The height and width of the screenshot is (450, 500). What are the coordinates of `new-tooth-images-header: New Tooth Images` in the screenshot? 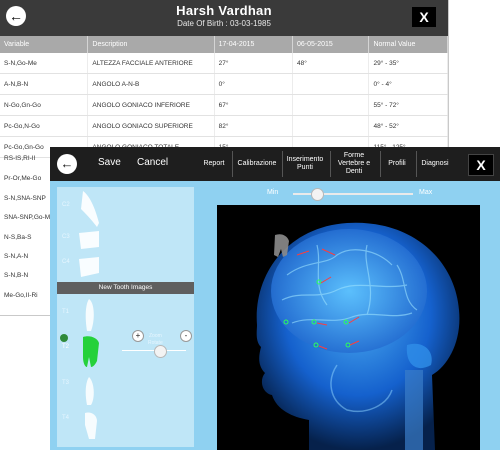 It's located at (125, 288).